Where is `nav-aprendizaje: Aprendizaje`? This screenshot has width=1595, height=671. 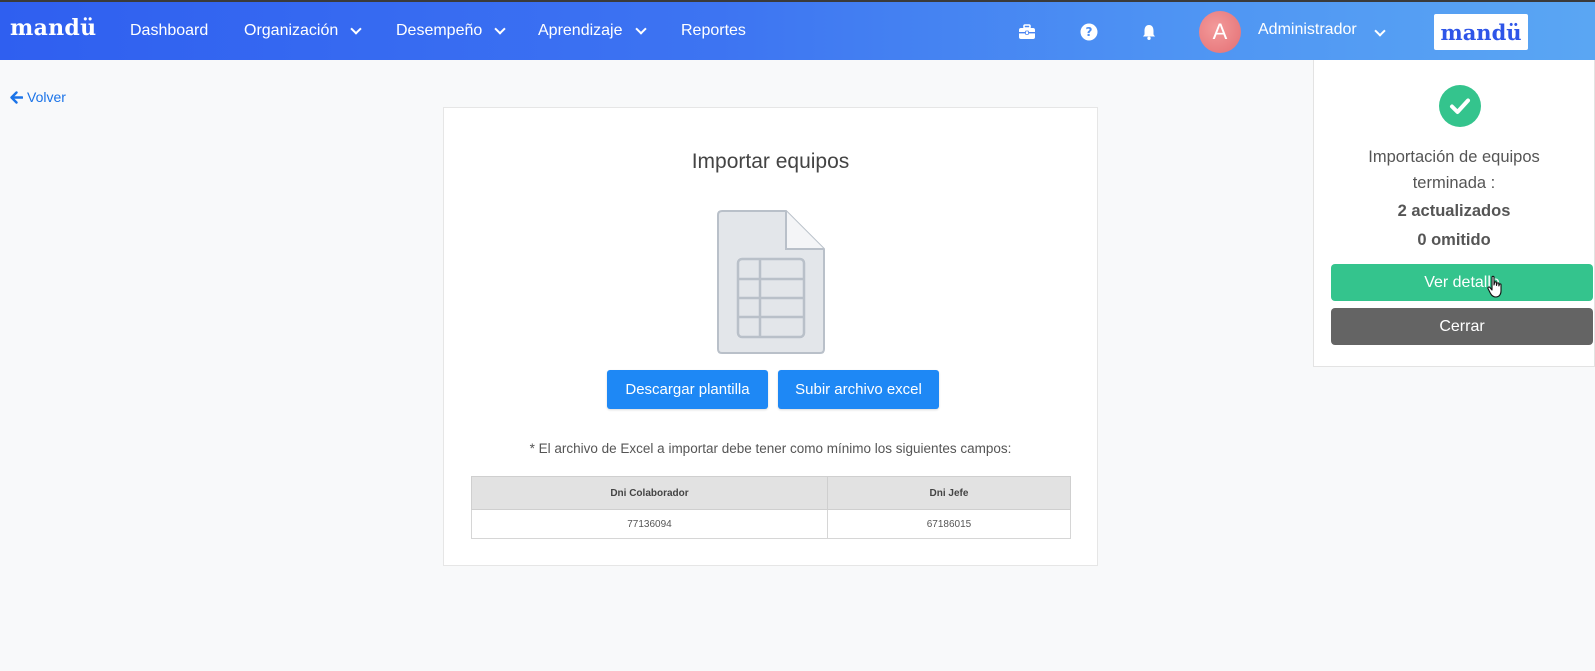 nav-aprendizaje: Aprendizaje is located at coordinates (592, 31).